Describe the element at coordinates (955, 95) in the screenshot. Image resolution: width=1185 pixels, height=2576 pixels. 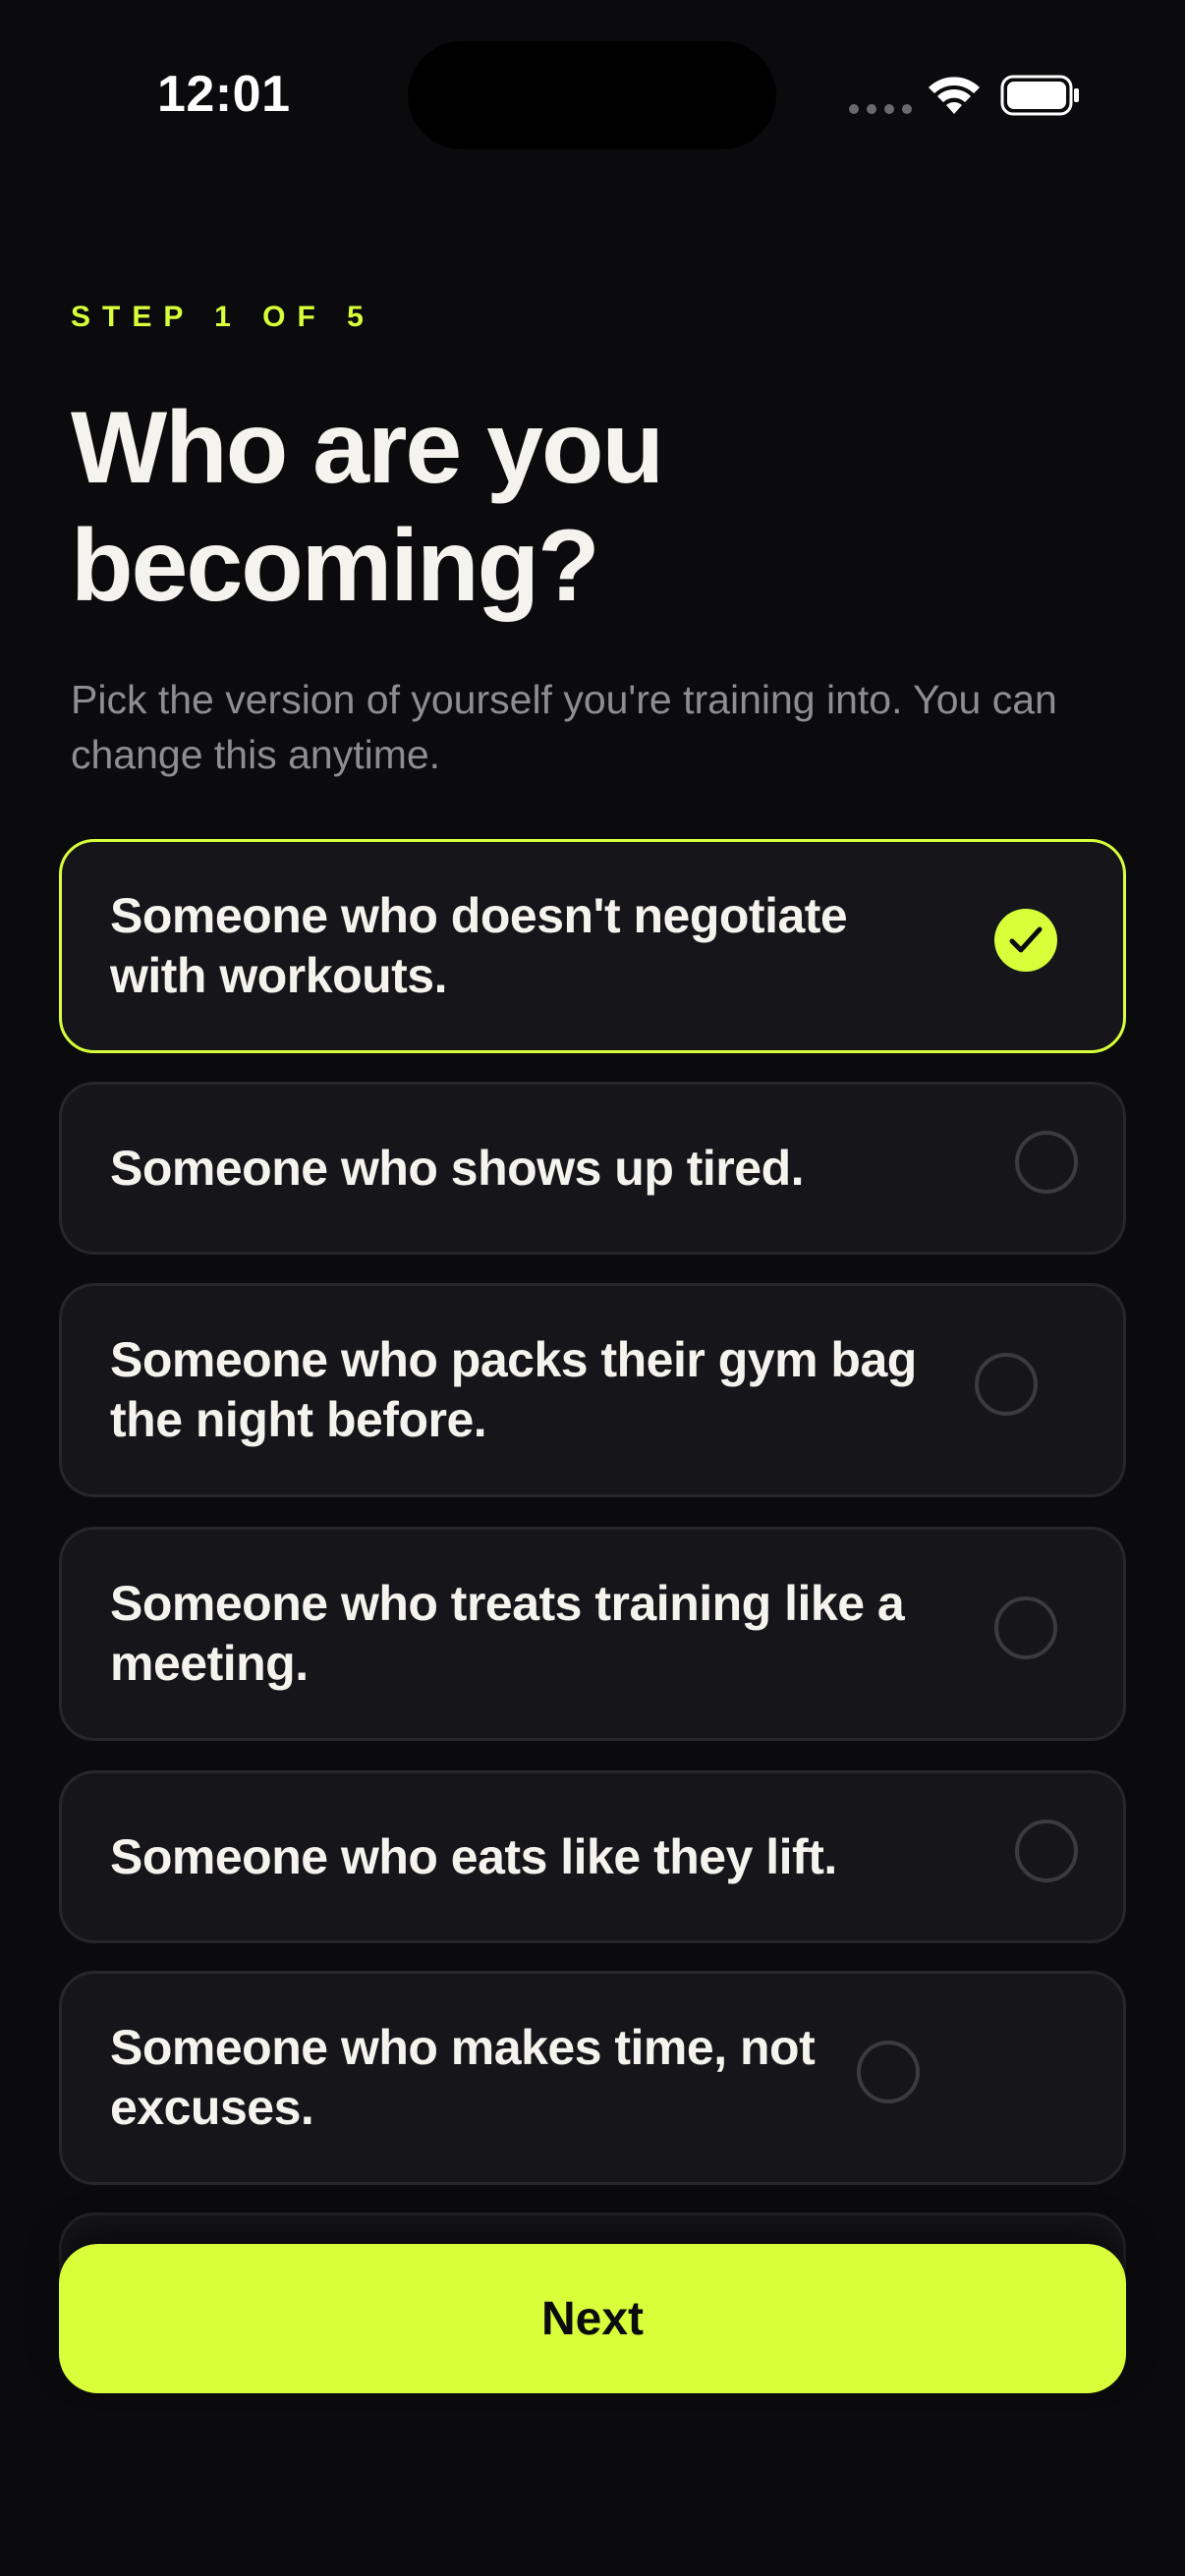
I see `wifi-icon` at that location.